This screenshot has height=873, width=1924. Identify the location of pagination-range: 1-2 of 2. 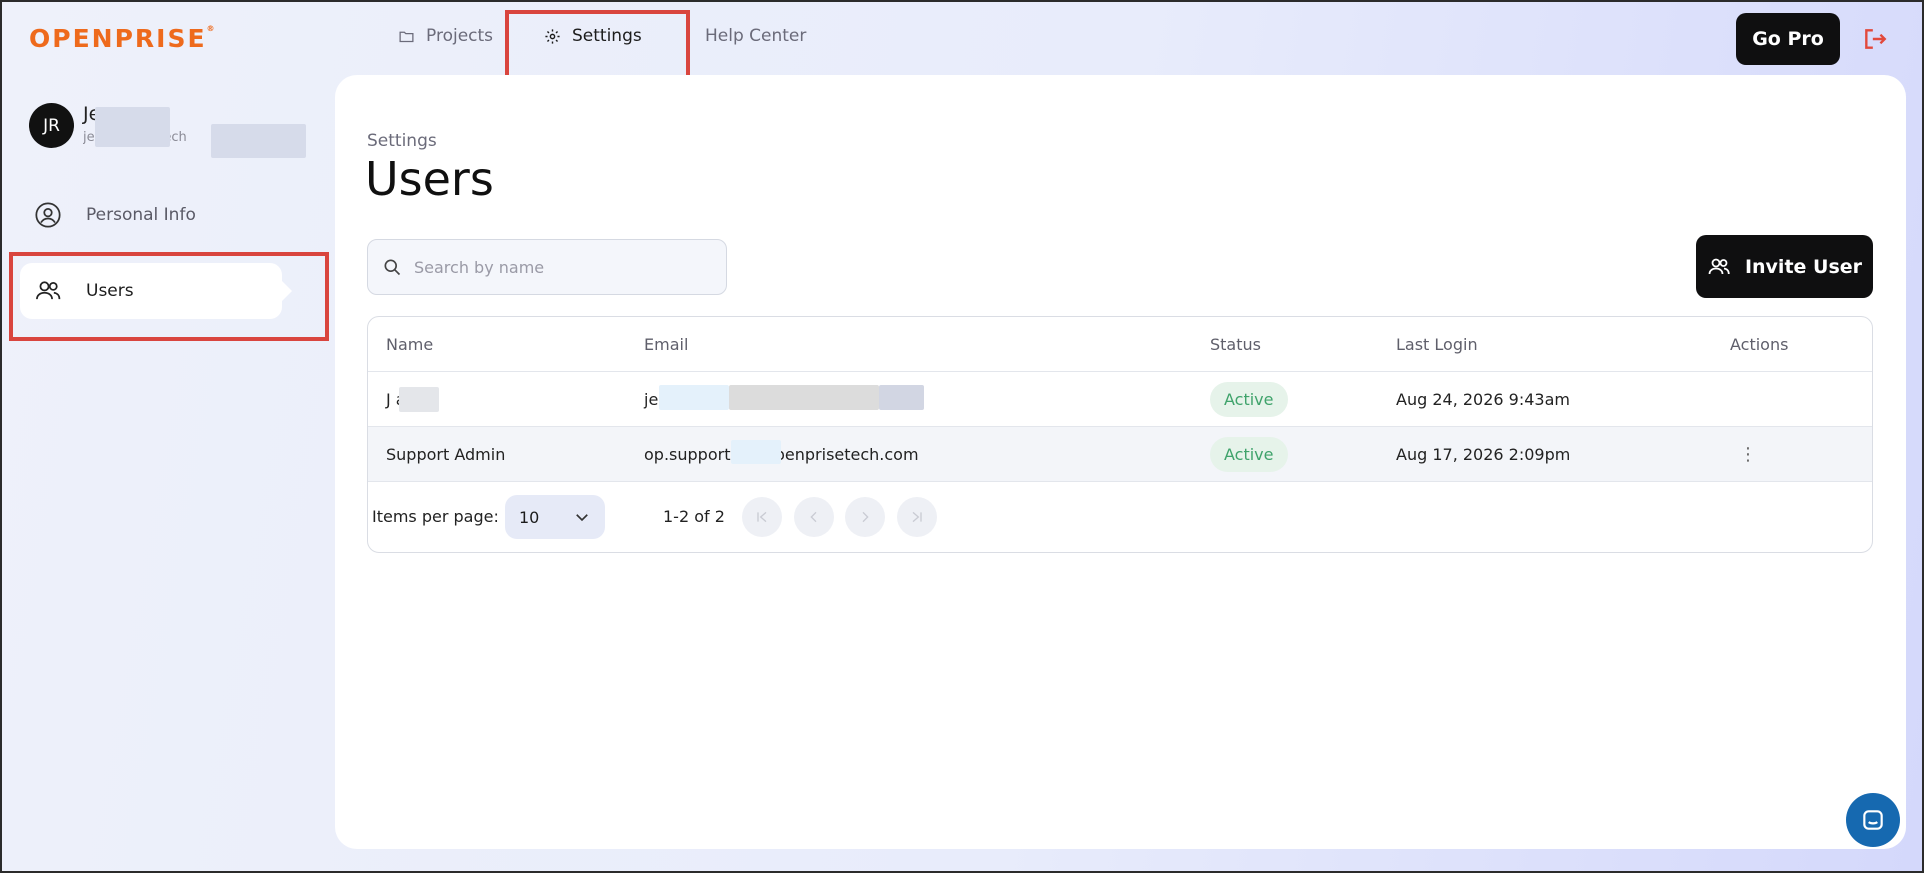
(694, 516).